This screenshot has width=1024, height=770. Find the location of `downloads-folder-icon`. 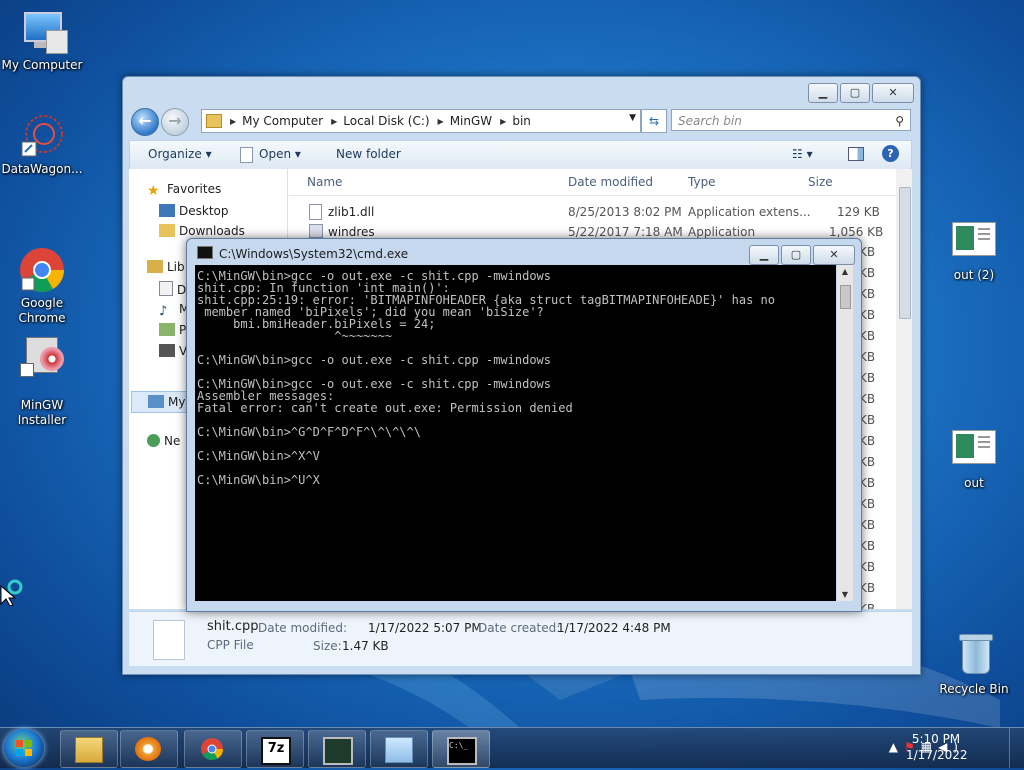

downloads-folder-icon is located at coordinates (167, 230).